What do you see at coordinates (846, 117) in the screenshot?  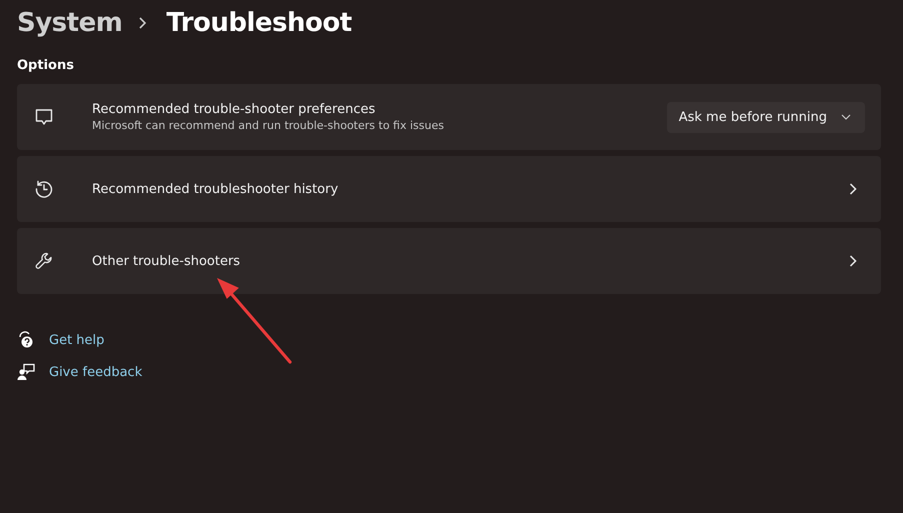 I see `caret-icon` at bounding box center [846, 117].